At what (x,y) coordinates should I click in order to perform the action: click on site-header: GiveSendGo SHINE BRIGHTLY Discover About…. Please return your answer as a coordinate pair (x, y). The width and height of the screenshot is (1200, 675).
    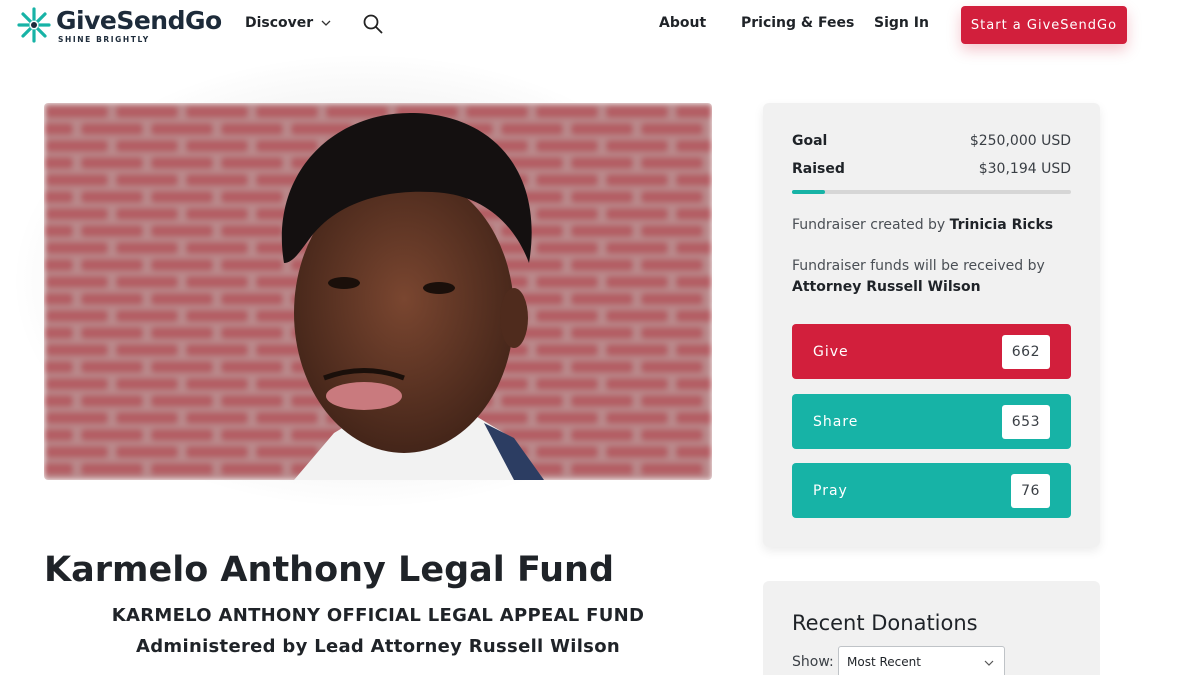
    Looking at the image, I should click on (600, 25).